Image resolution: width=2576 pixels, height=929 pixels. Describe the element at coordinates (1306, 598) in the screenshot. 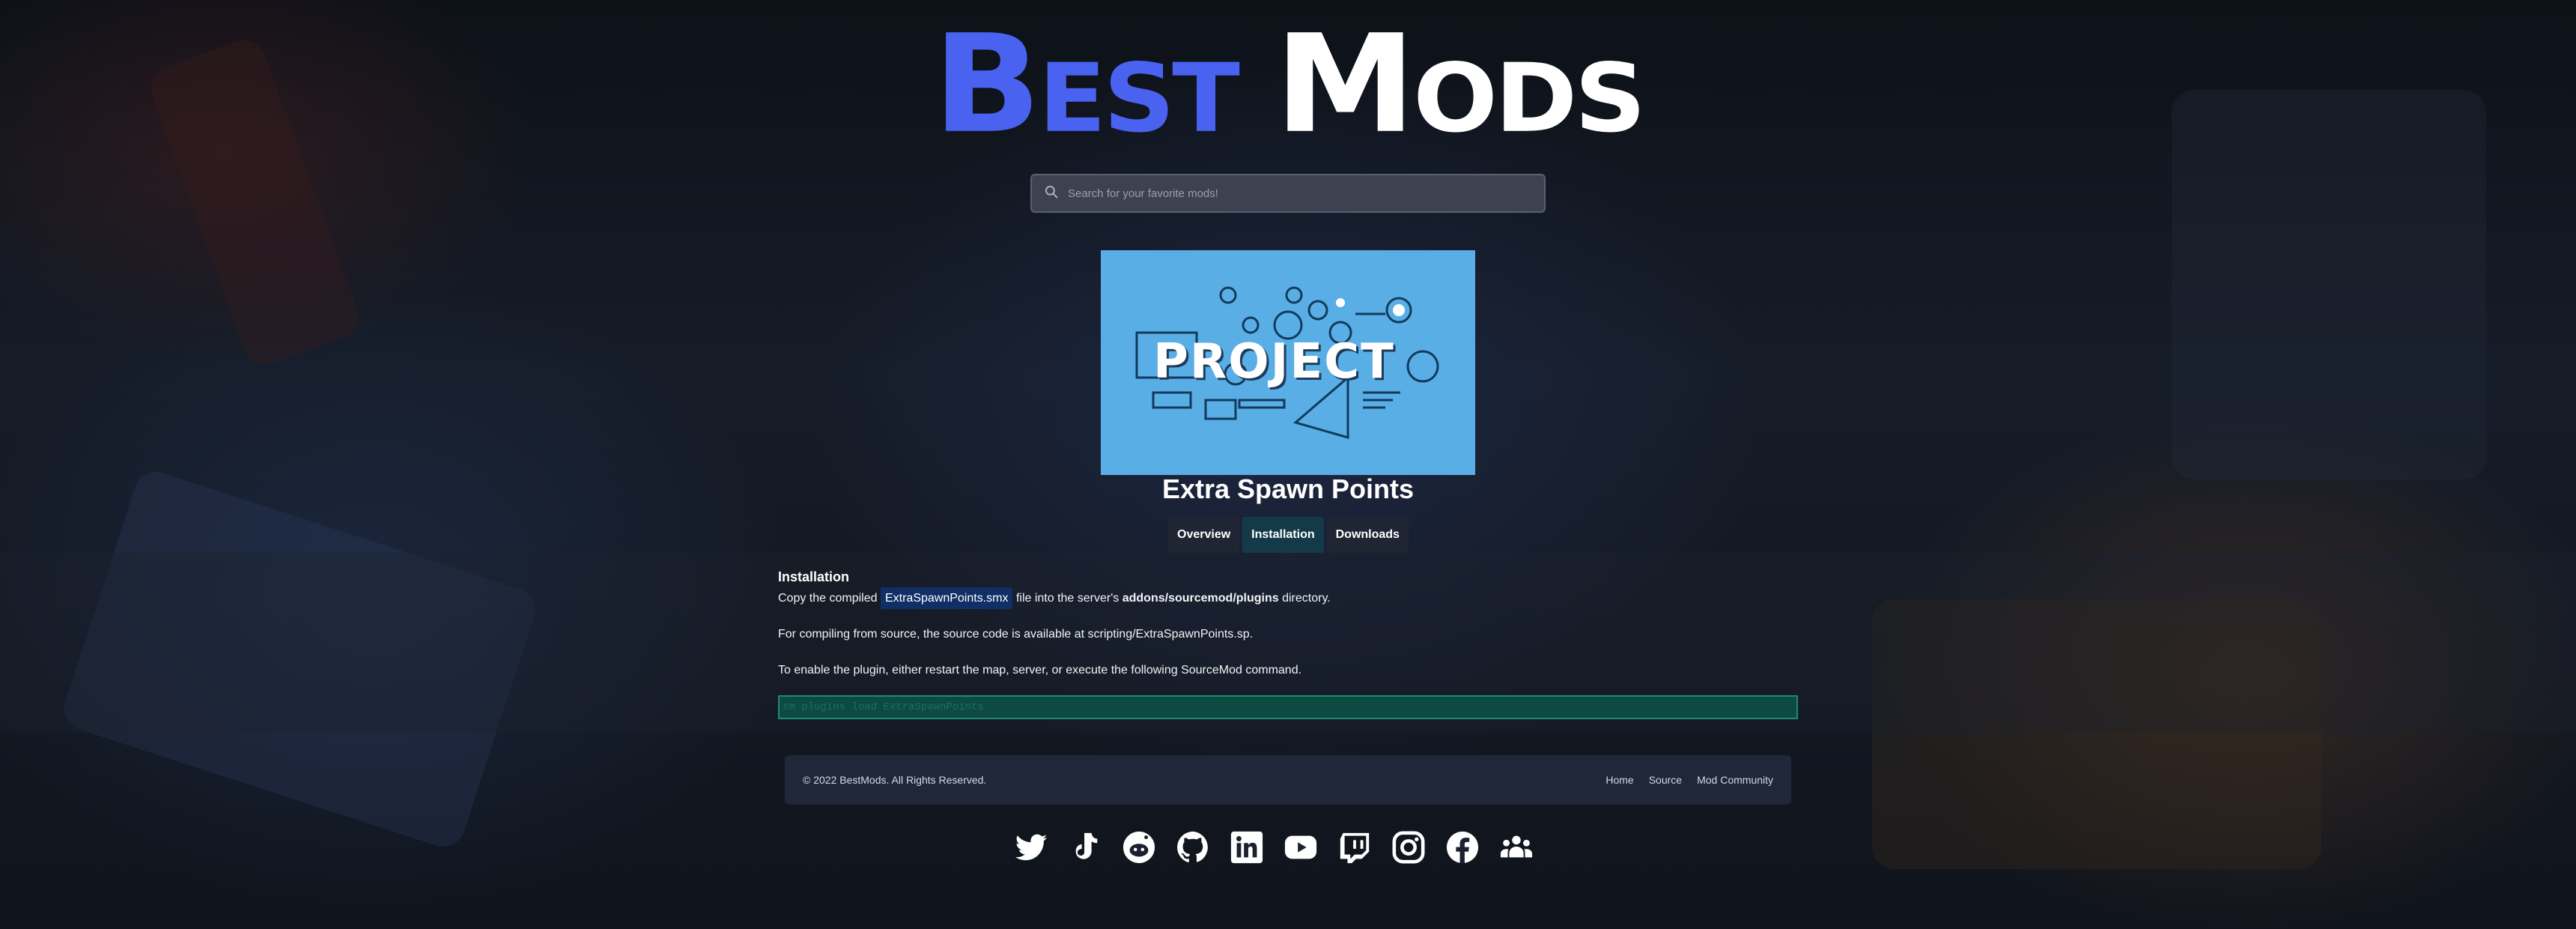

I see `copy-suffix: directory.` at that location.